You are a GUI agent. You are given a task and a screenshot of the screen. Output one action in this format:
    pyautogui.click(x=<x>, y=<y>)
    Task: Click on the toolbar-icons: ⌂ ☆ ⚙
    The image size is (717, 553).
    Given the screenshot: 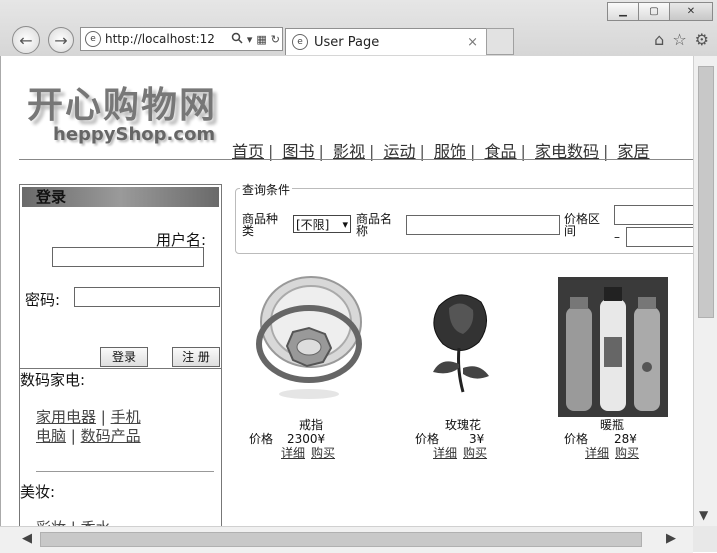 What is the action you would take?
    pyautogui.click(x=681, y=39)
    